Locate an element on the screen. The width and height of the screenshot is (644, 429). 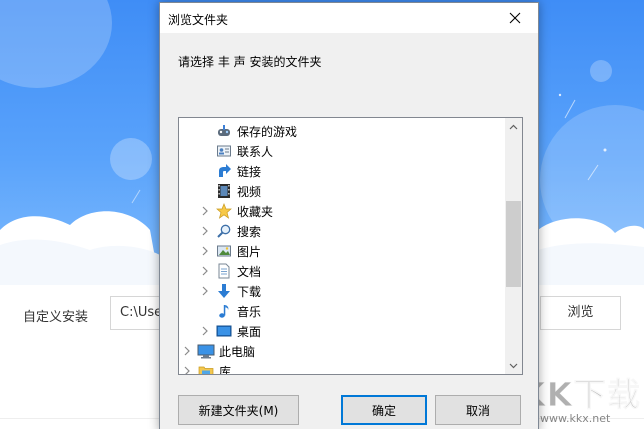
close-icon is located at coordinates (515, 18).